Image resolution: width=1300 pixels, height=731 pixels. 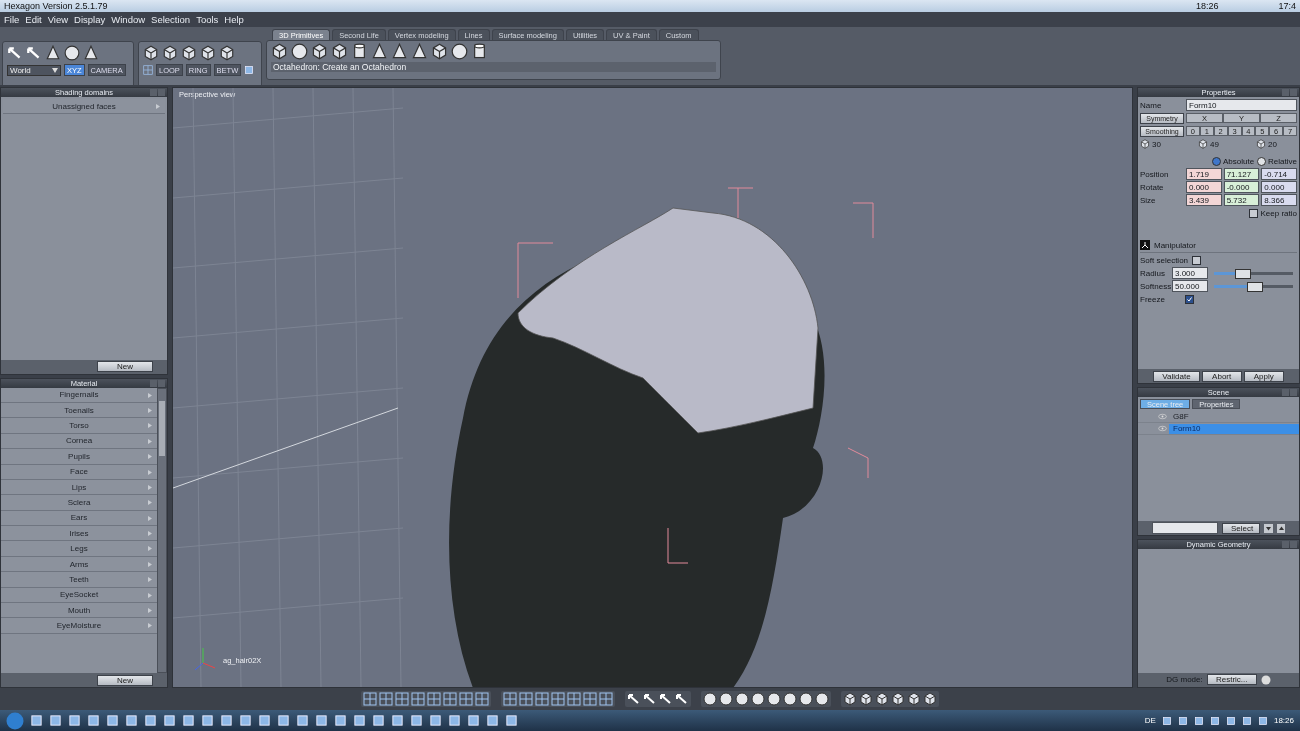 What do you see at coordinates (1221, 376) in the screenshot?
I see `action-button: Abort` at bounding box center [1221, 376].